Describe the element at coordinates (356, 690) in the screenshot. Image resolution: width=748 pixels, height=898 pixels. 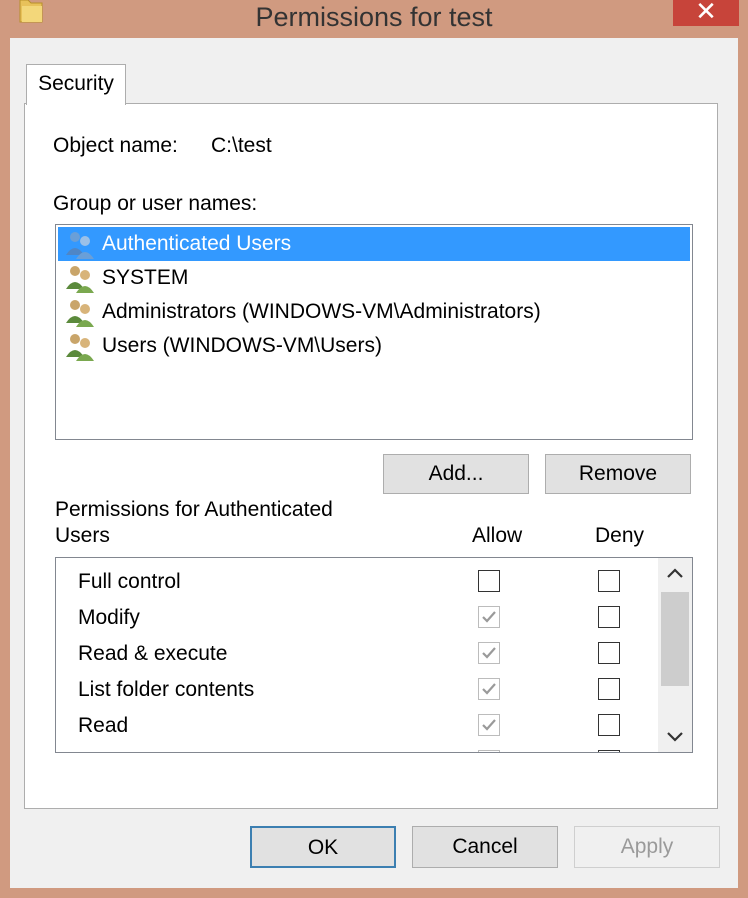
I see `permission-row-list-folder-contents: List folder contents` at that location.